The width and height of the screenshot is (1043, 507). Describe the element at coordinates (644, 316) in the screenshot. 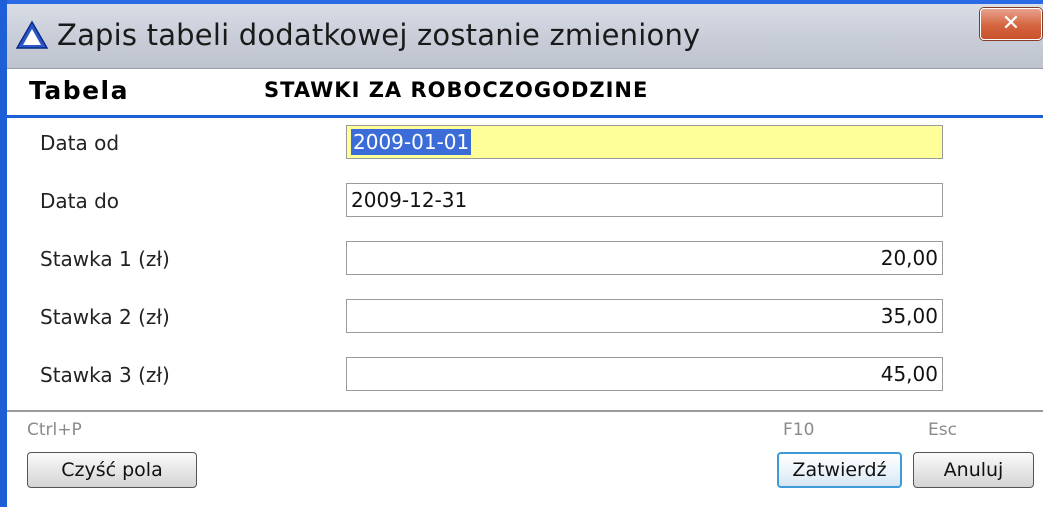

I see `rate-2-input: 35,00` at that location.